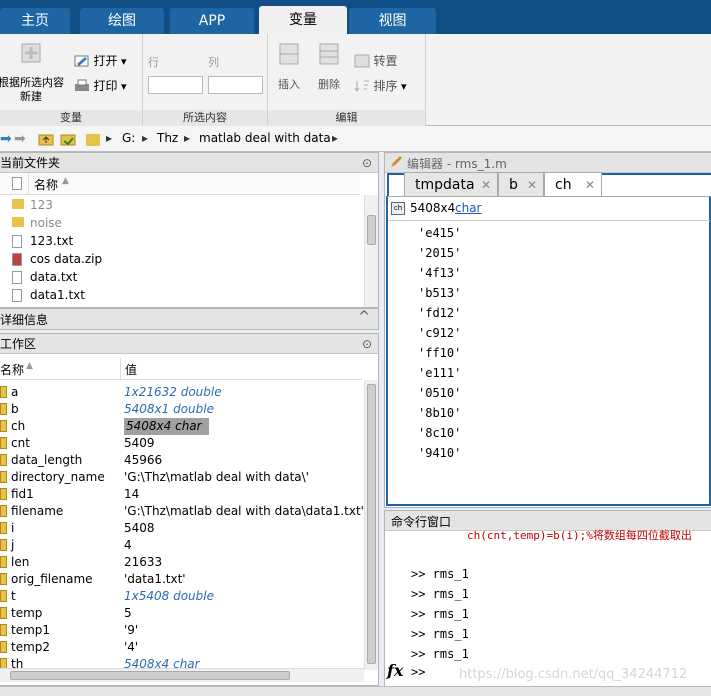  What do you see at coordinates (181, 528) in the screenshot?
I see `workspace-row: i 5408` at bounding box center [181, 528].